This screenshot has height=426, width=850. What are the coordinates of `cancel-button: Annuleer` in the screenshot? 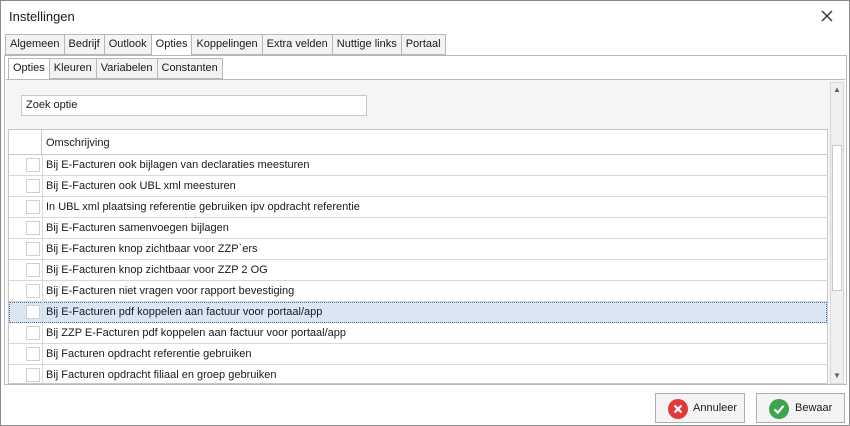 It's located at (700, 408).